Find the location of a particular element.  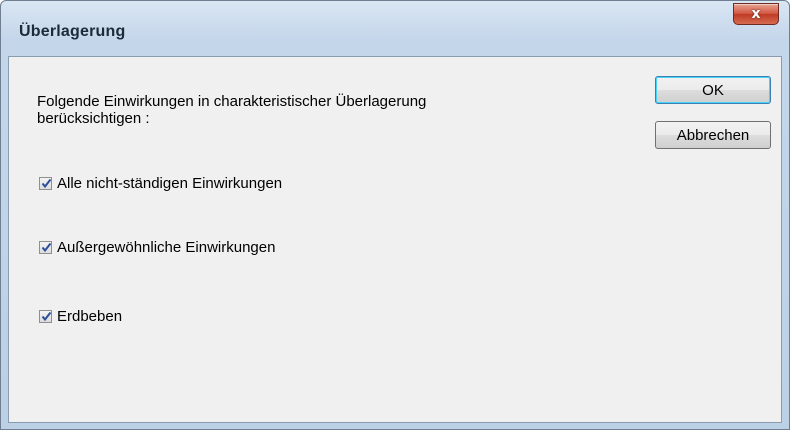

checkbox-label: Außergewöhnliche Einwirkungen is located at coordinates (166, 247).